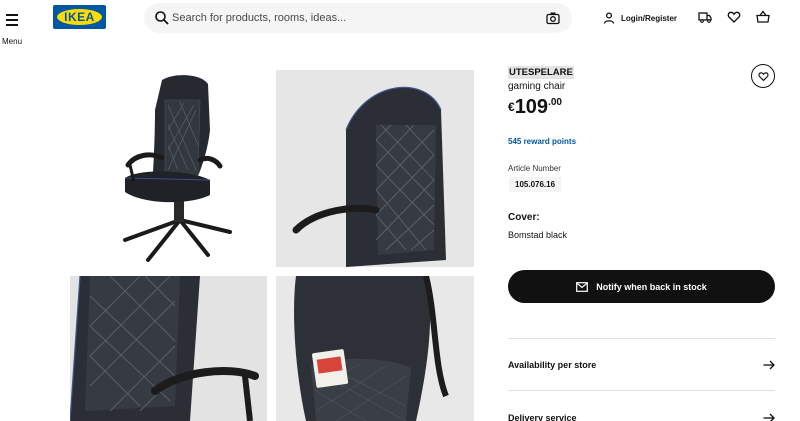 This screenshot has width=800, height=421. I want to click on chair-front-illustration, so click(168, 168).